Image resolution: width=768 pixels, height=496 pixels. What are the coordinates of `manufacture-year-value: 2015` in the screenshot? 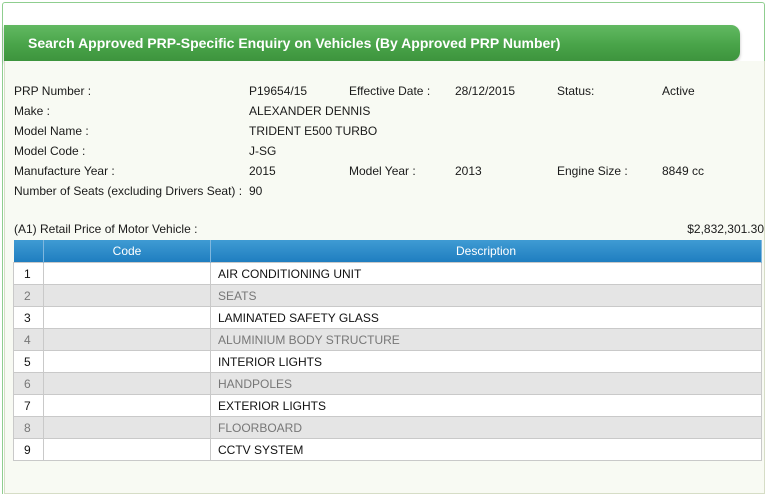 It's located at (262, 171).